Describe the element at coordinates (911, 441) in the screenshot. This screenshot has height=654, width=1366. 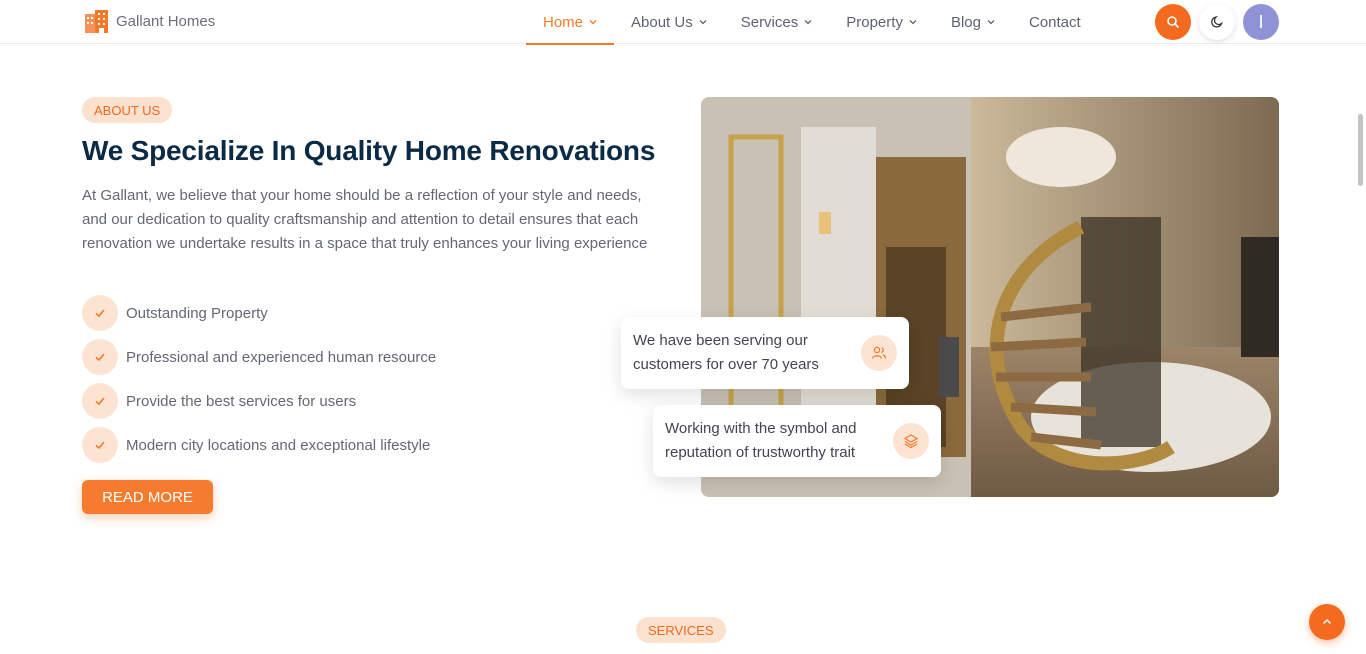
I see `layers-icon` at that location.